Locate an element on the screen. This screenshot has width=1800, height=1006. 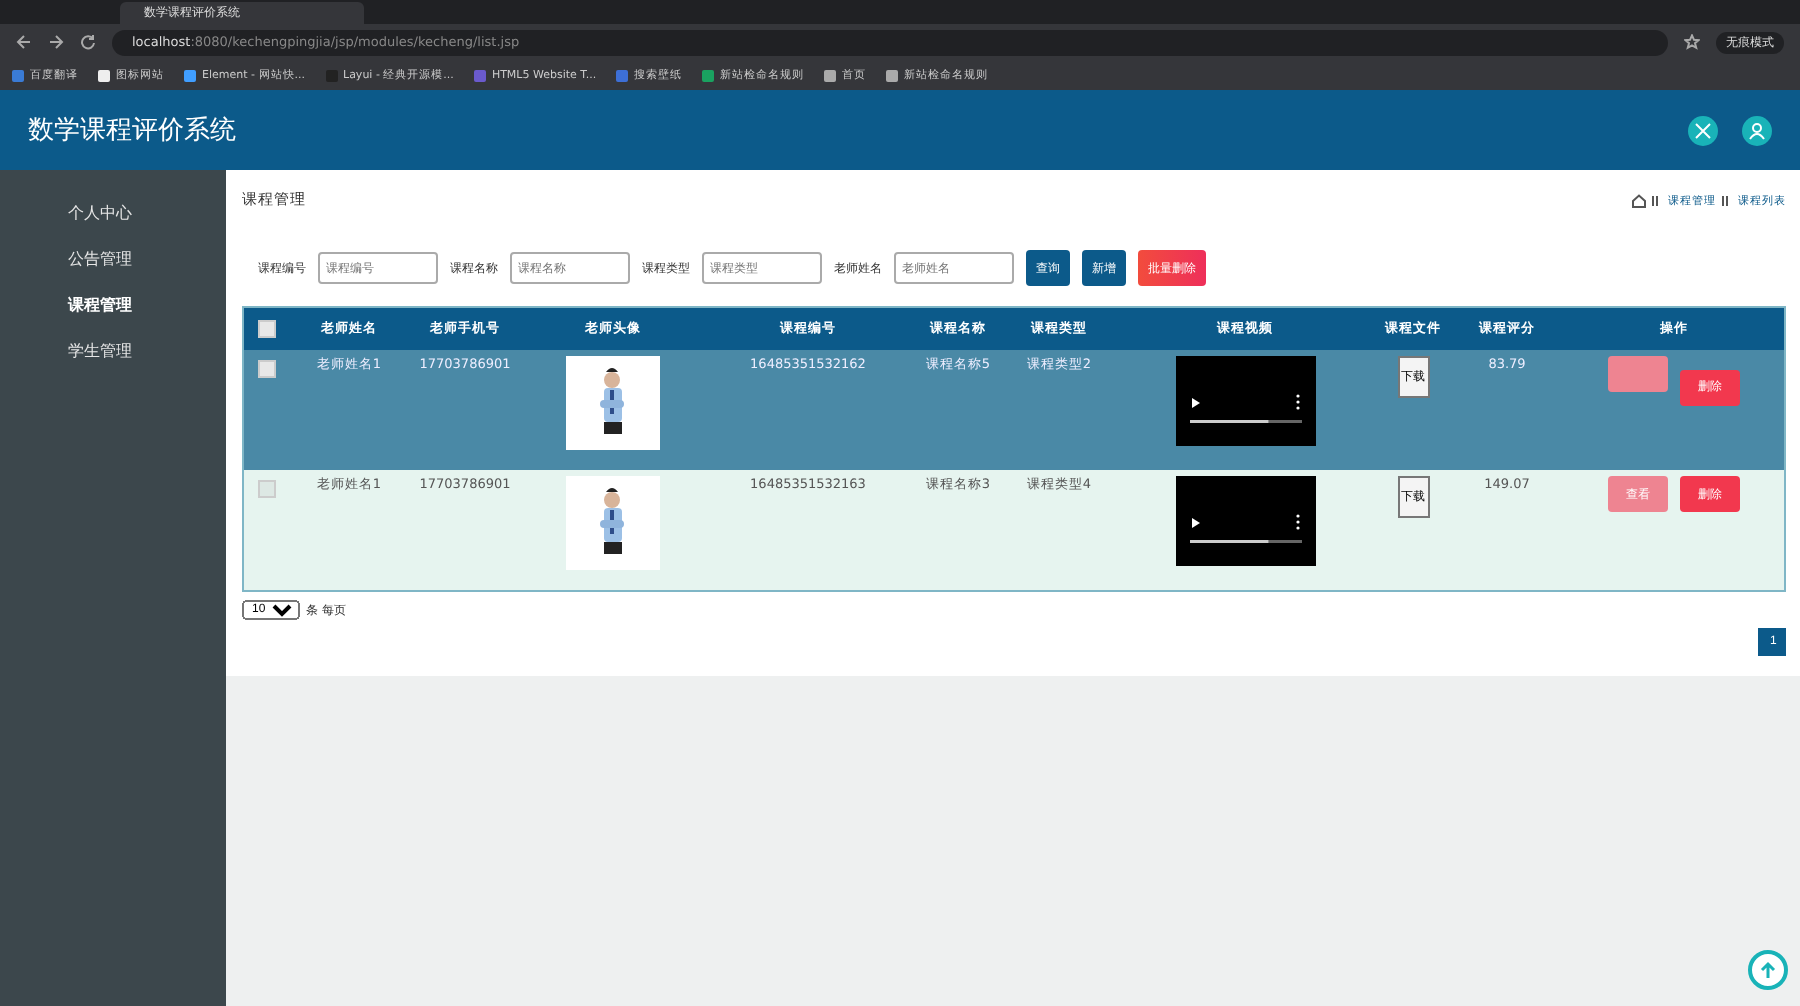
sidebar-item: 学生管理 is located at coordinates (113, 351).